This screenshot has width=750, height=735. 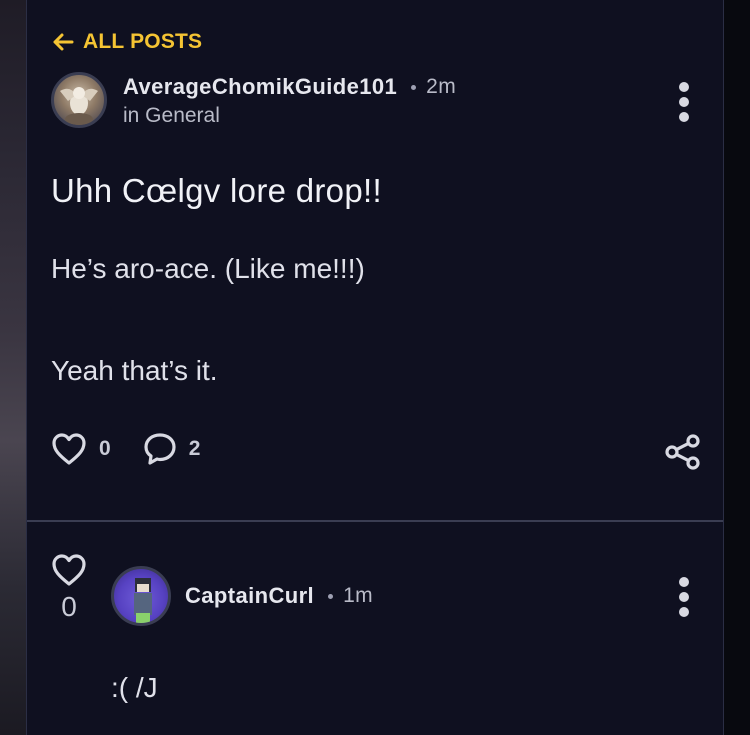 What do you see at coordinates (249, 596) in the screenshot?
I see `comment-author-name: CaptainCurl` at bounding box center [249, 596].